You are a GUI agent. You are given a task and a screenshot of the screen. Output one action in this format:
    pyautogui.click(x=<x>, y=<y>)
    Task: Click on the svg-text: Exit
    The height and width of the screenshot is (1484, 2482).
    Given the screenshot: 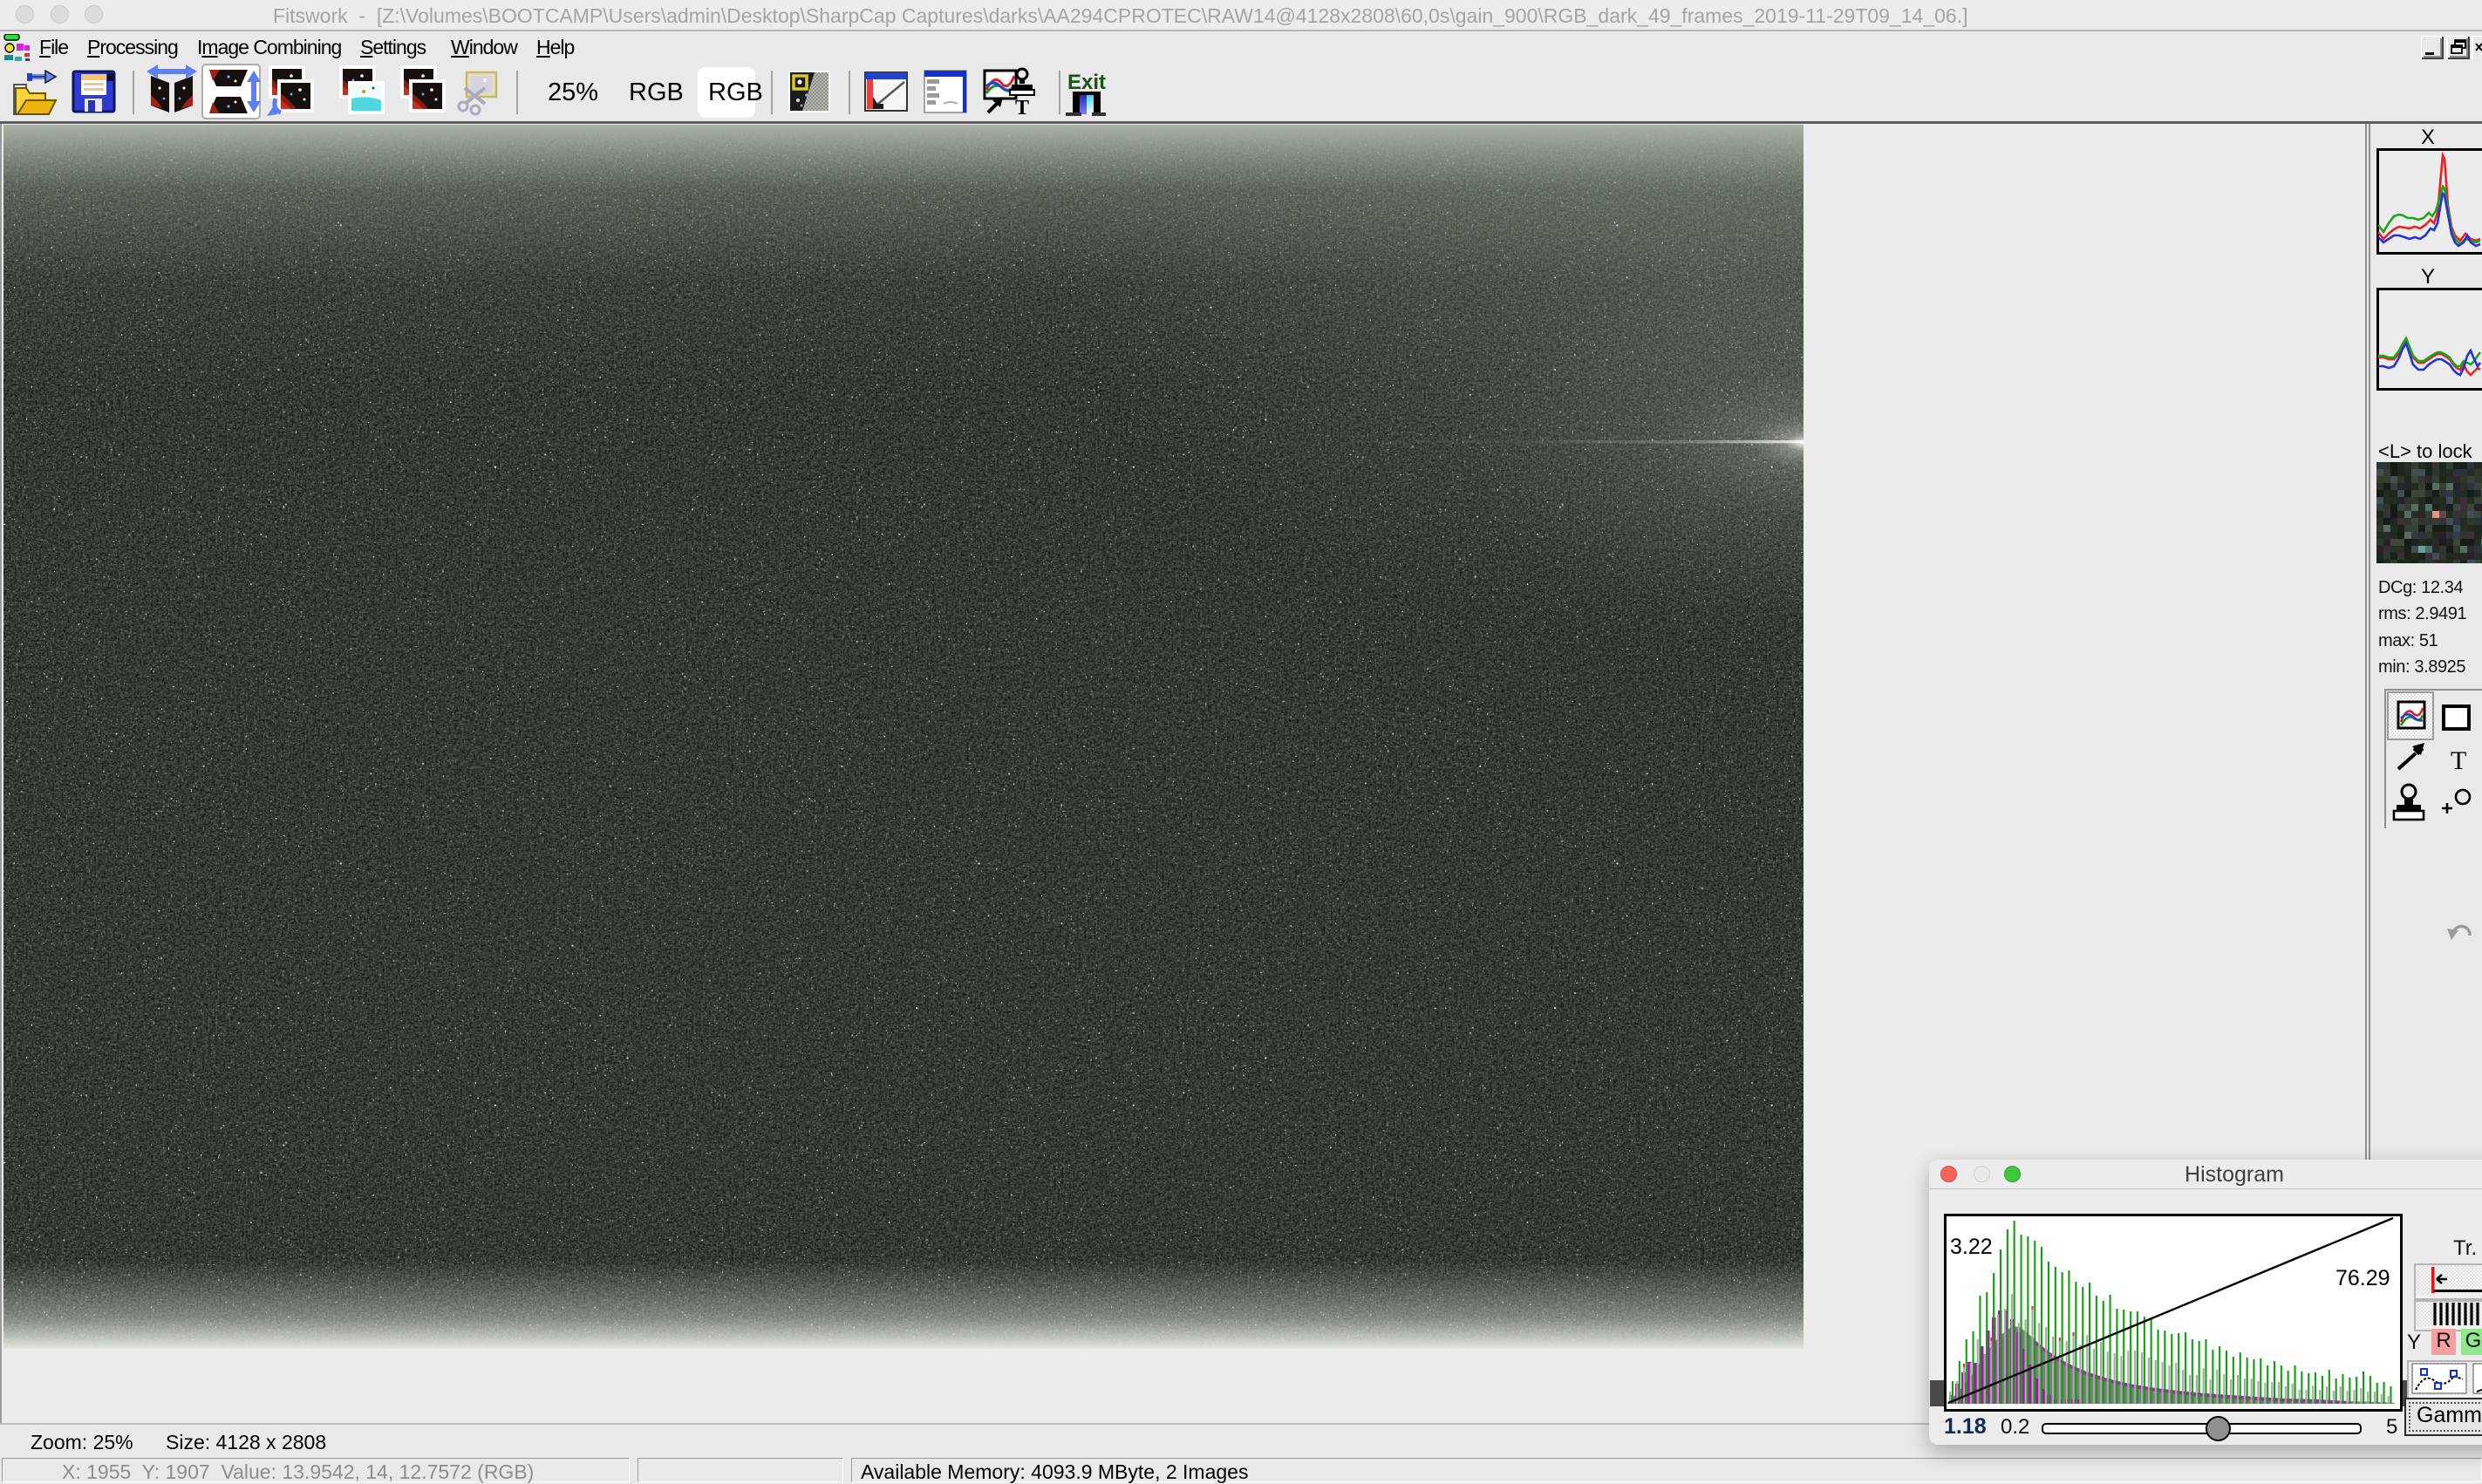 What is the action you would take?
    pyautogui.click(x=1086, y=82)
    